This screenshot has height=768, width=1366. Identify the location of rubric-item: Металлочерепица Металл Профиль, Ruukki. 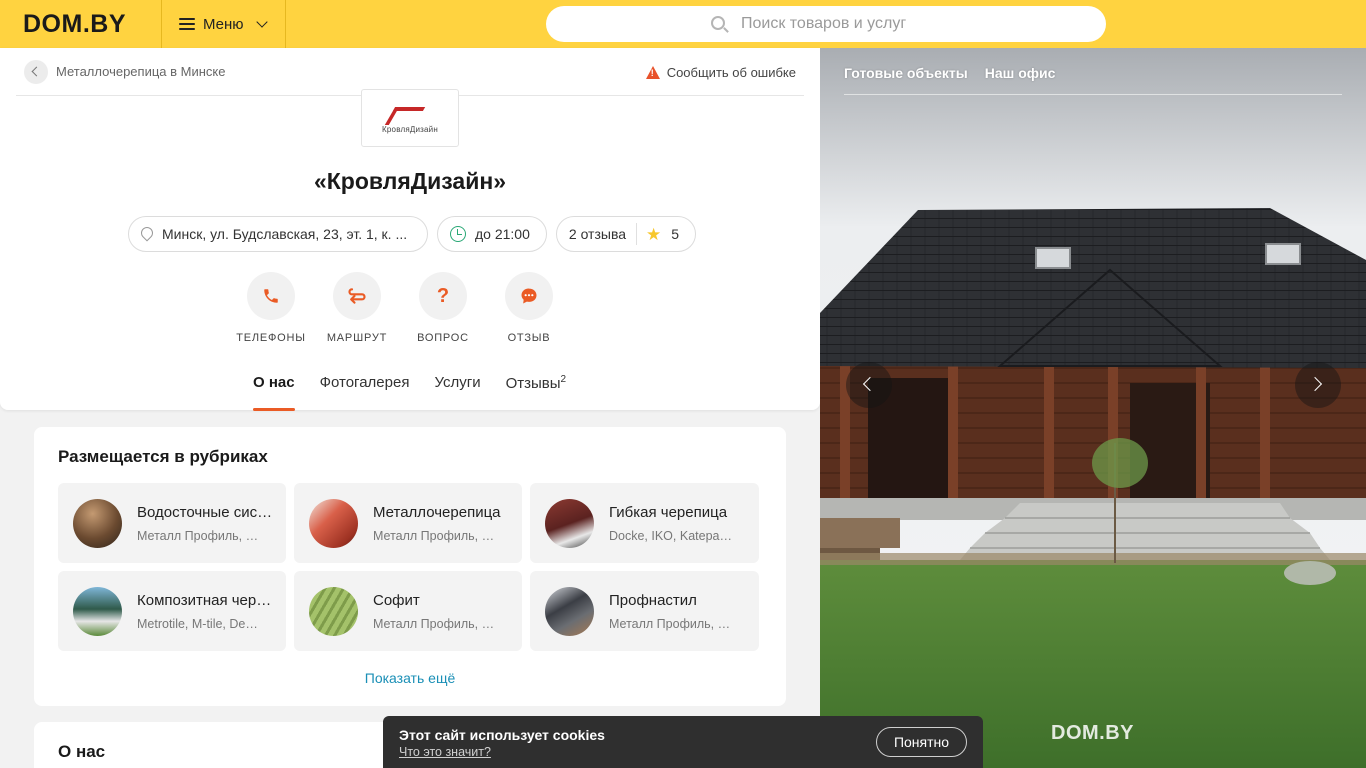
(408, 523).